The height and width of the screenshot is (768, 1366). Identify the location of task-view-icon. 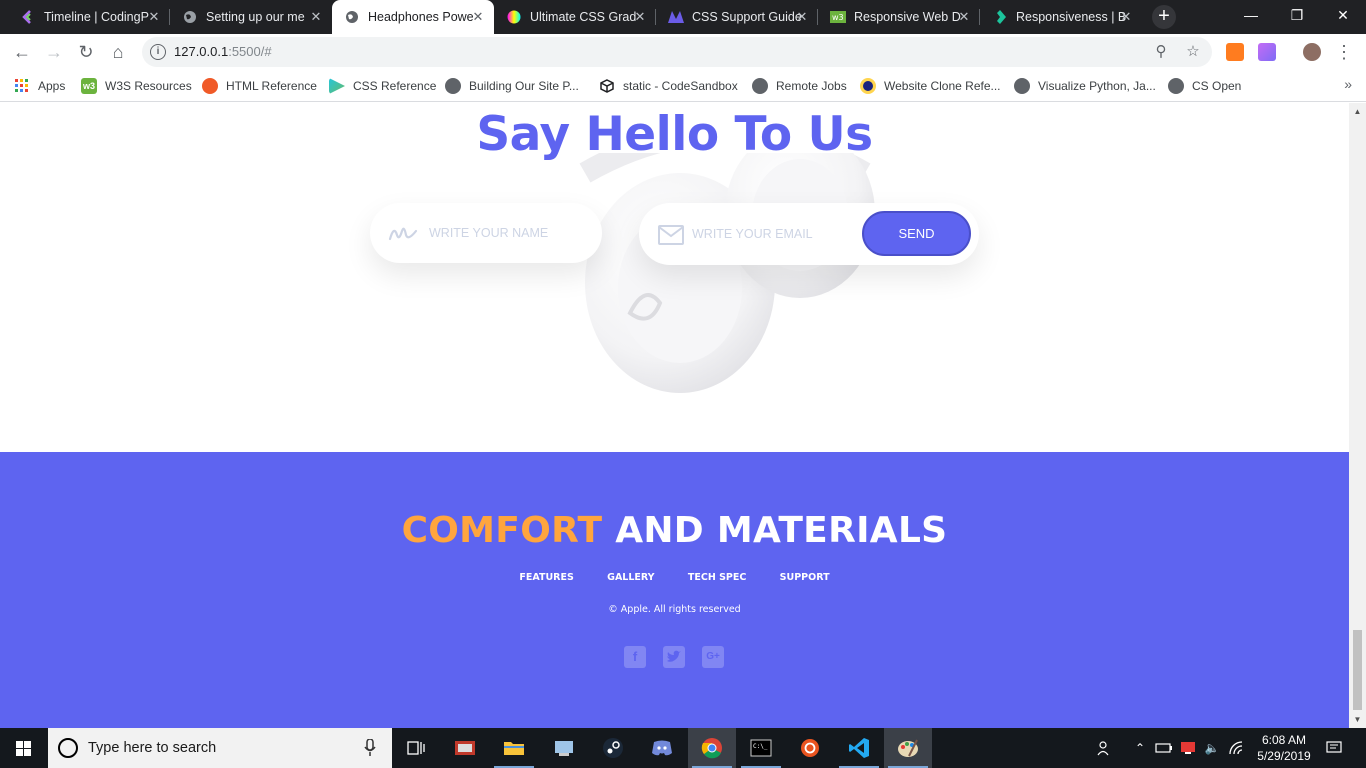
(416, 748).